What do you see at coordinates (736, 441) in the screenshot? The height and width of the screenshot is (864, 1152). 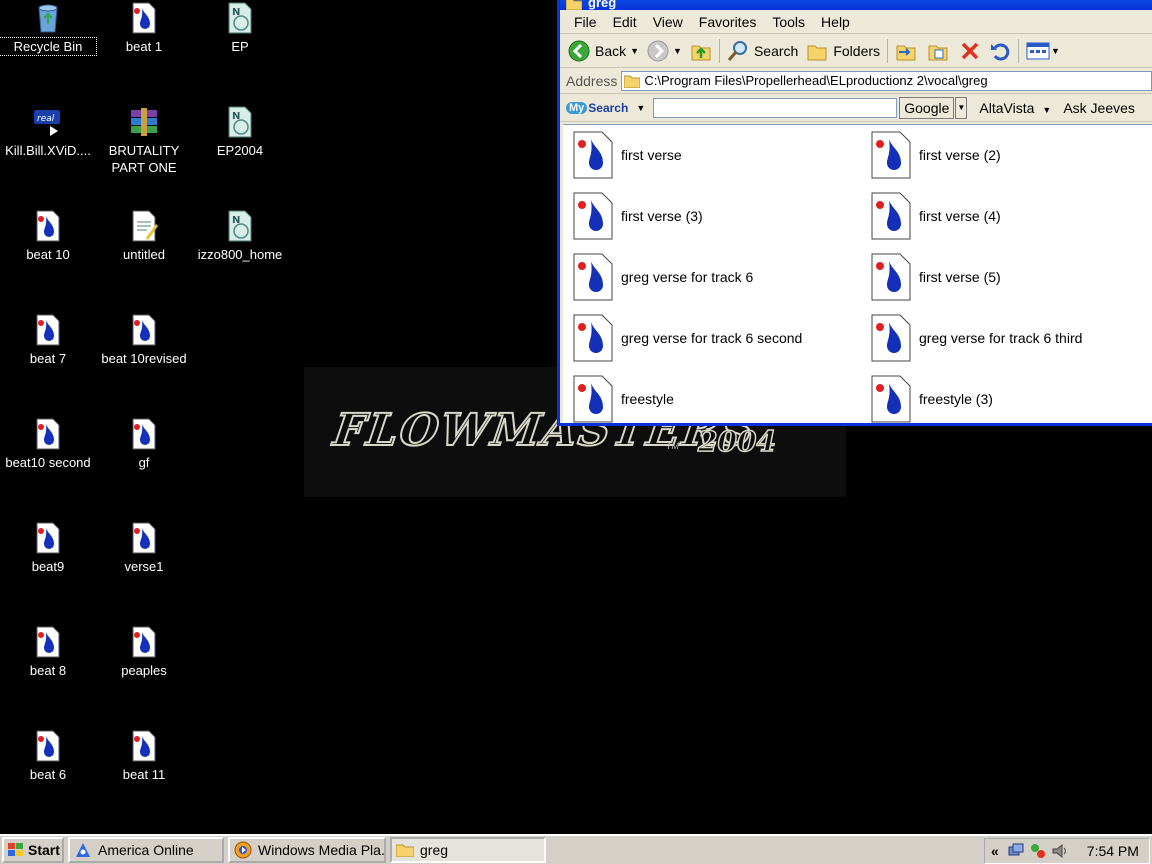 I see `wallpaper-year: 2004` at bounding box center [736, 441].